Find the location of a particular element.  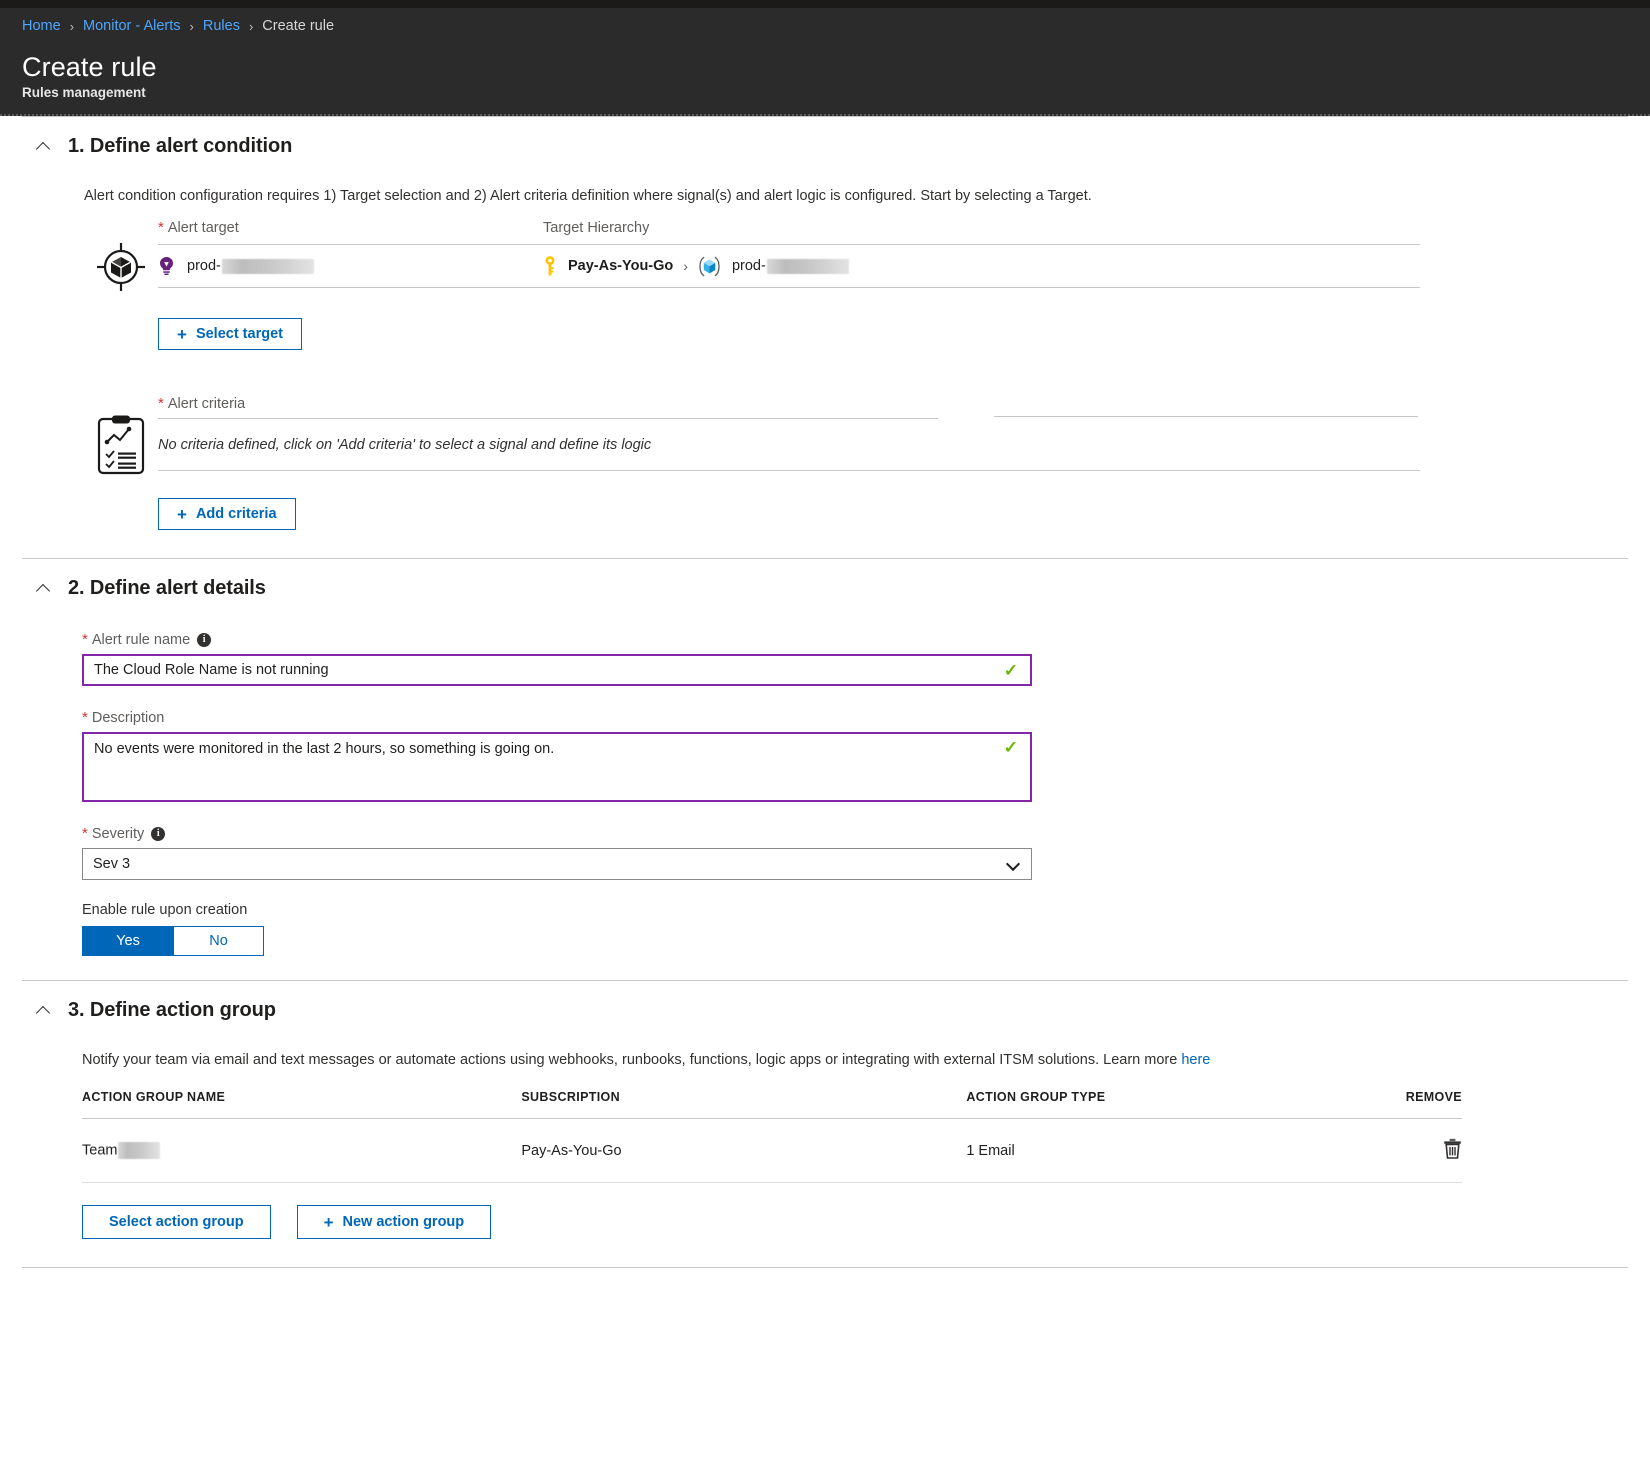

action-groups-table-body: Team Pay-As-You-Go 1 Email is located at coordinates (772, 1150).